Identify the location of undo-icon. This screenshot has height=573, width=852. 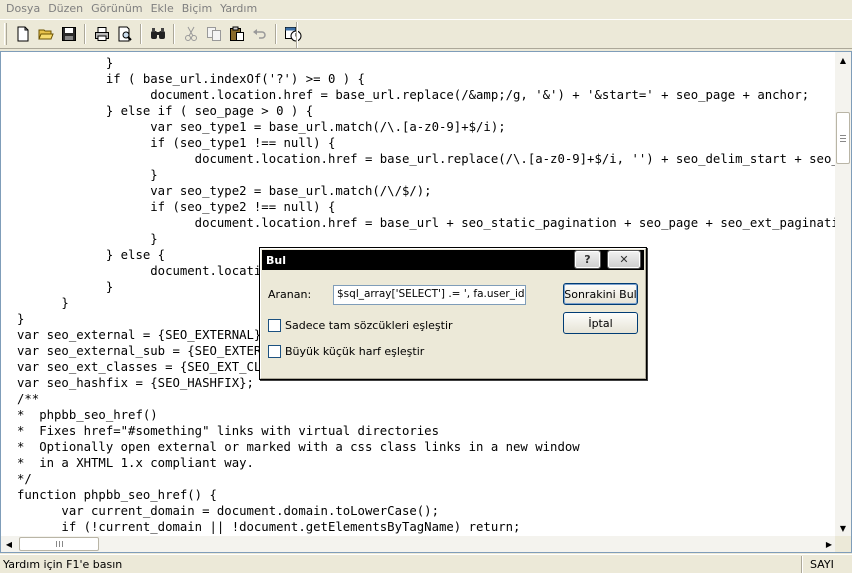
(259, 34).